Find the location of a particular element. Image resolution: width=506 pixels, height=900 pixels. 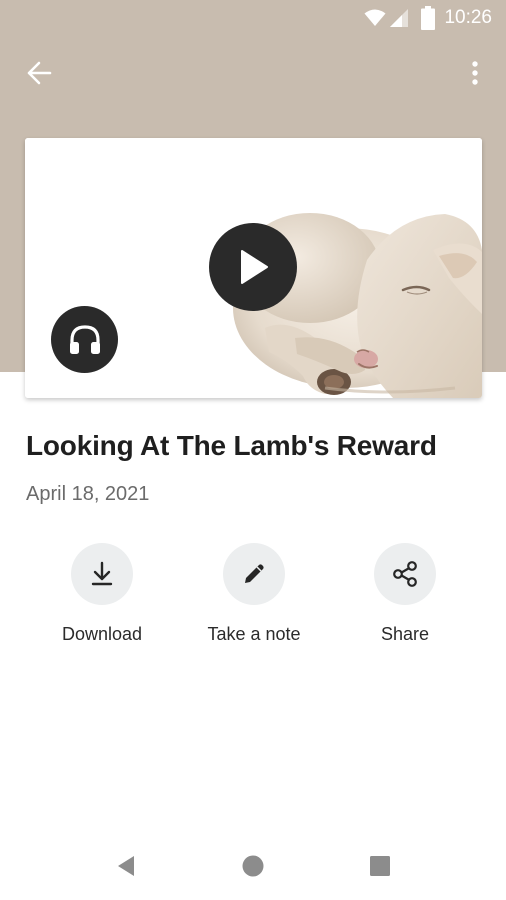

nav-back-button is located at coordinates (126, 866).